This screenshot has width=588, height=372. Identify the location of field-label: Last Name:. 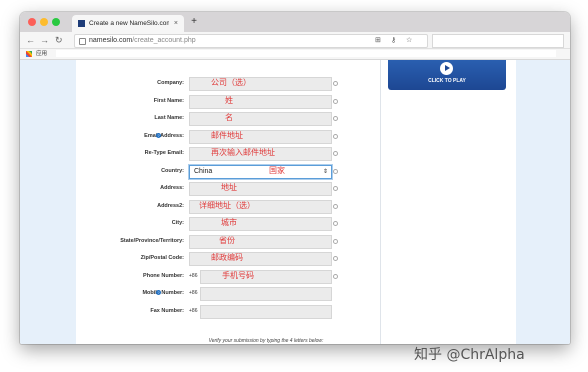
(169, 118).